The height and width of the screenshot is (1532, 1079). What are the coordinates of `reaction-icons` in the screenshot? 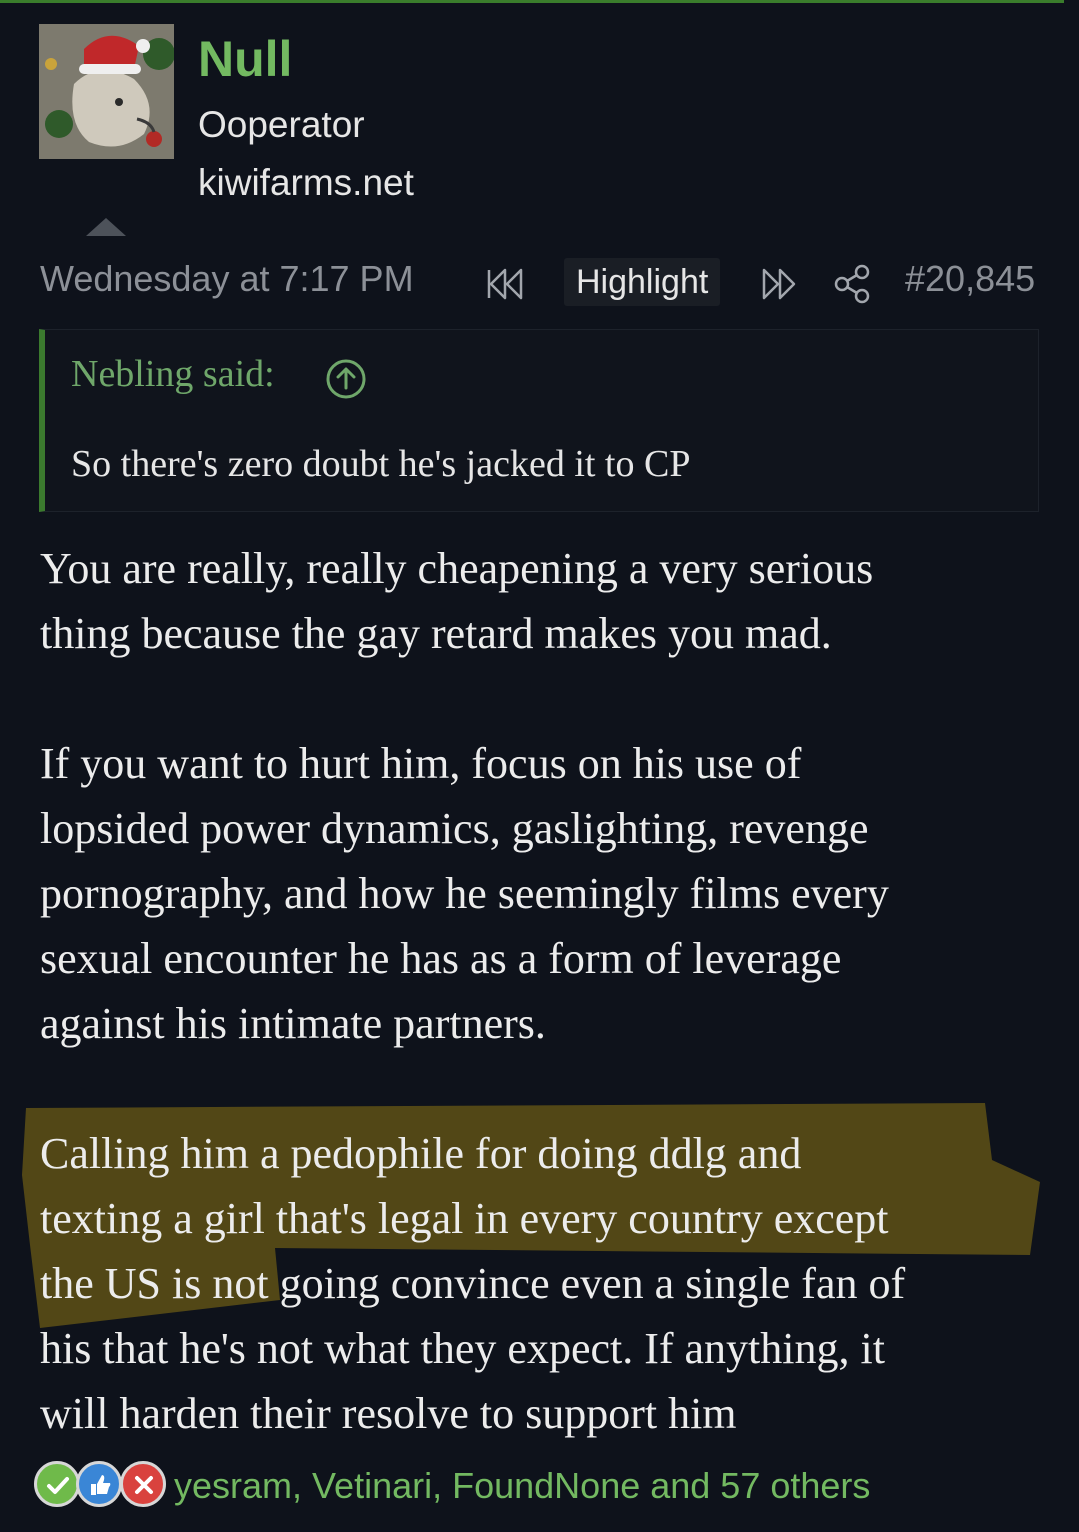 It's located at (104, 1487).